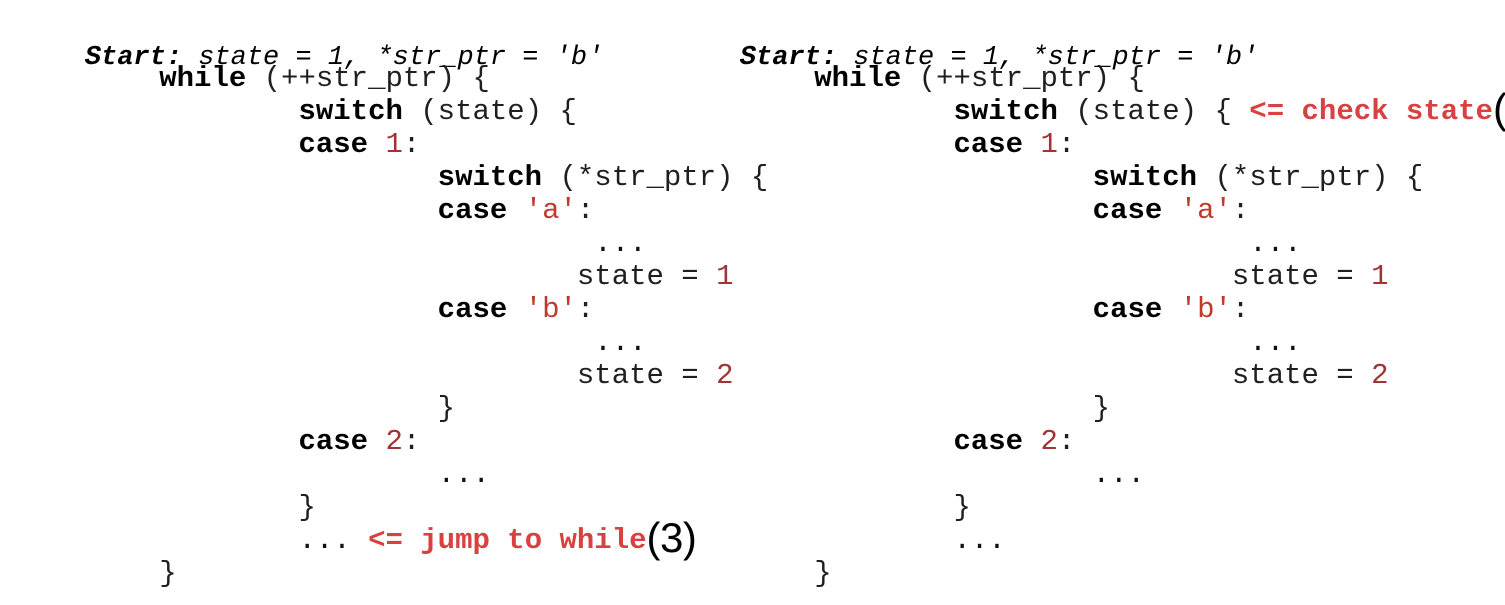  I want to click on code-line: case 1:, so click(1090, 144).